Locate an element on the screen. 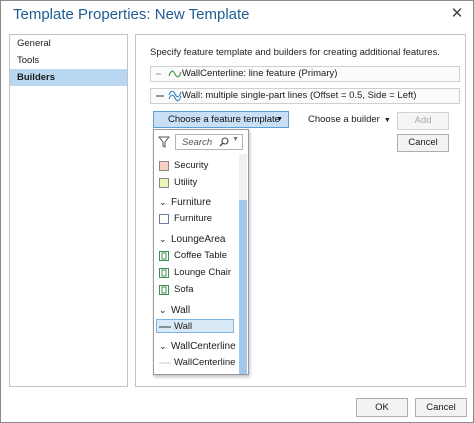 This screenshot has height=423, width=474. sidebar-item-tools: Tools is located at coordinates (68, 60).